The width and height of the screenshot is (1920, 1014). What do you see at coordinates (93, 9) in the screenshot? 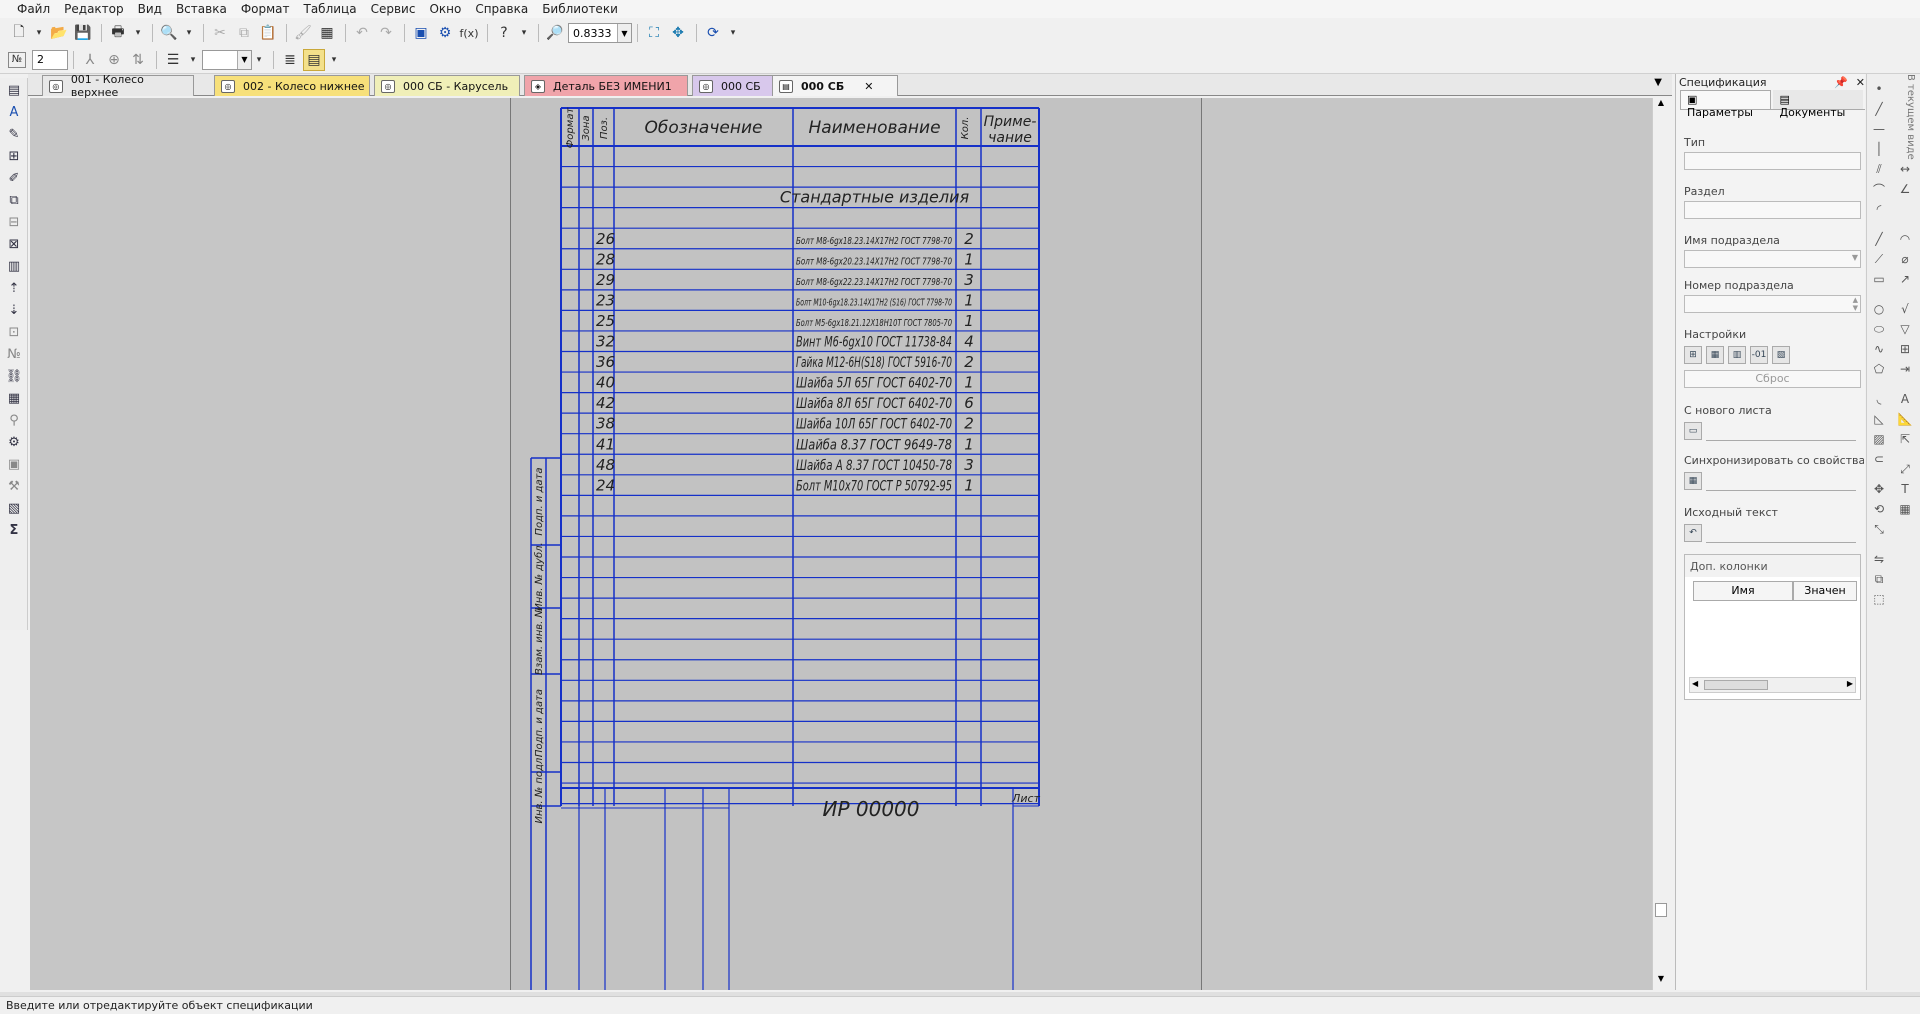
I see `menu-editor: Редактор` at bounding box center [93, 9].